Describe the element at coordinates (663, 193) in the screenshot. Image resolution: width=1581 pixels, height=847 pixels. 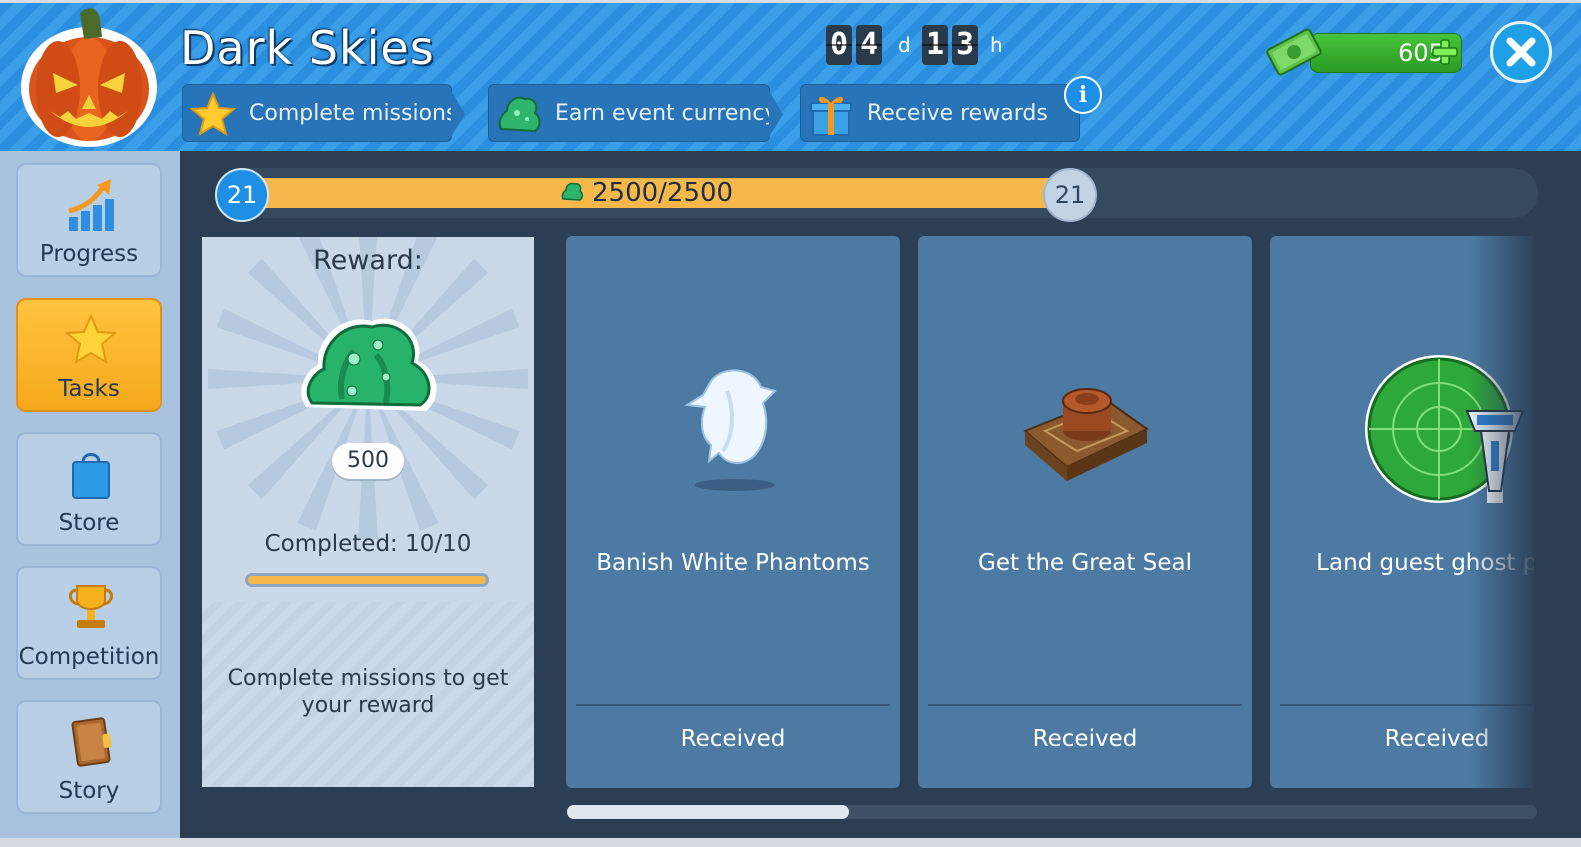
I see `progress-value: 2500/2500` at that location.